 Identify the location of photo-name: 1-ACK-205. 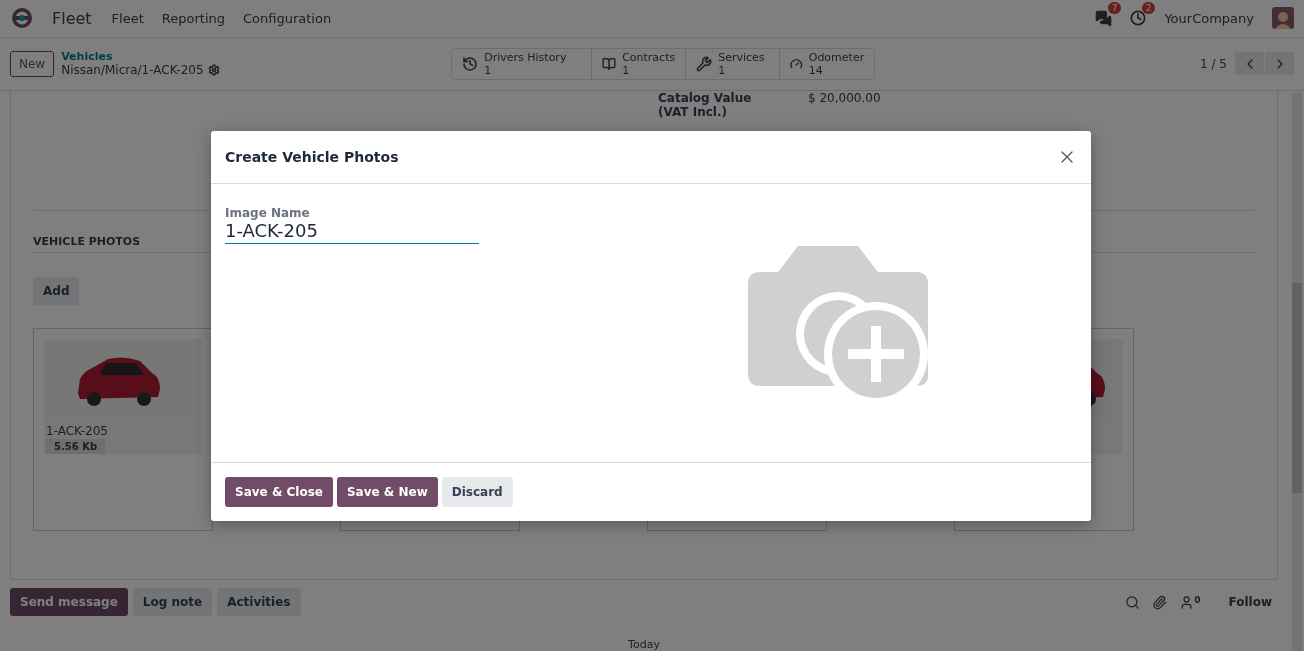
(77, 431).